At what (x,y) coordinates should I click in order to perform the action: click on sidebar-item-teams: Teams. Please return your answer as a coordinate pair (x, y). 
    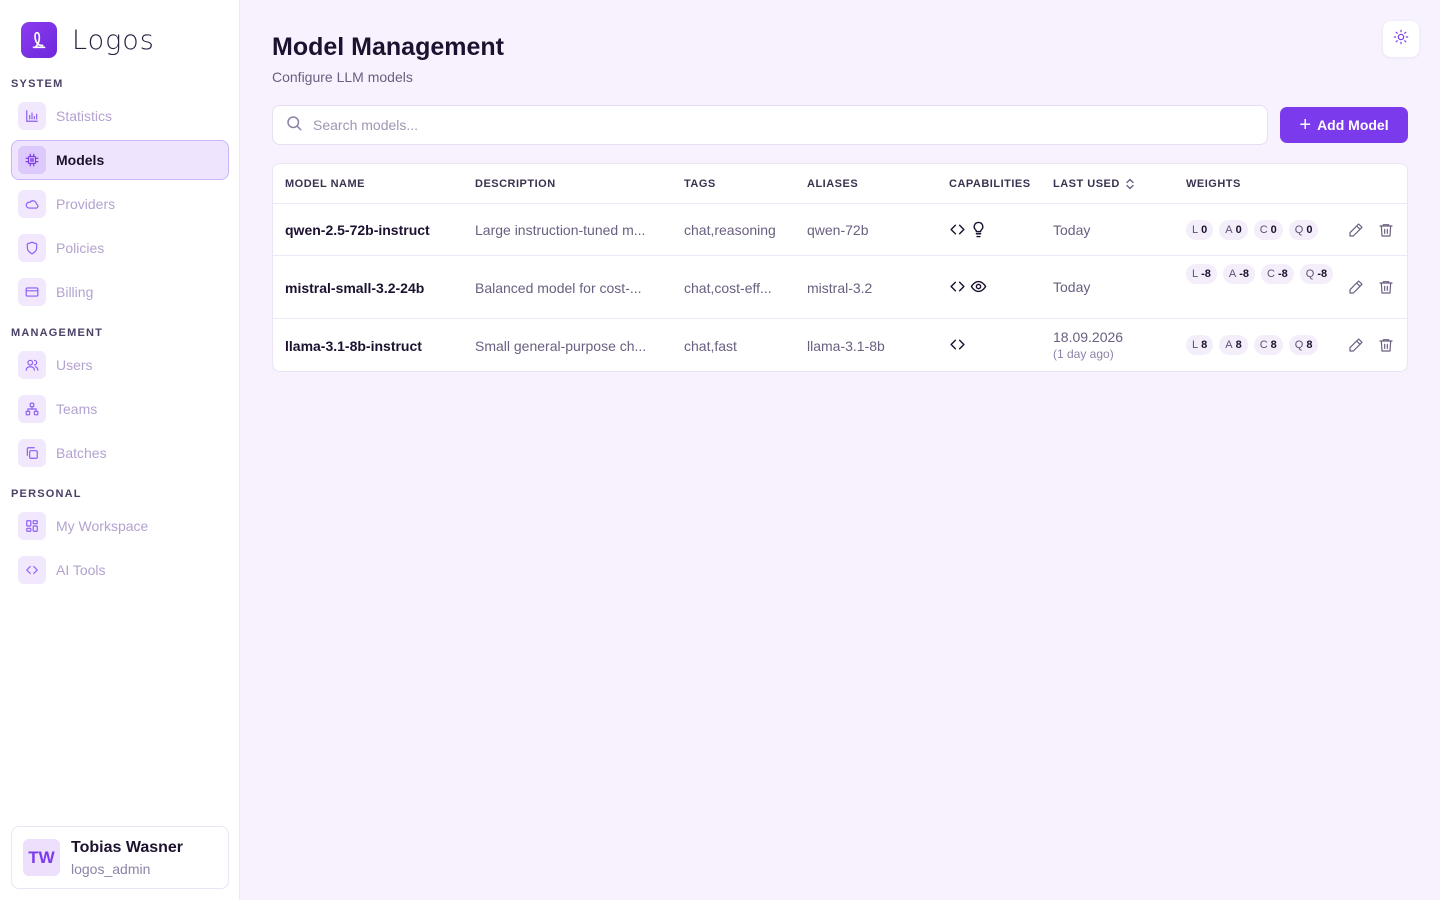
    Looking at the image, I should click on (120, 409).